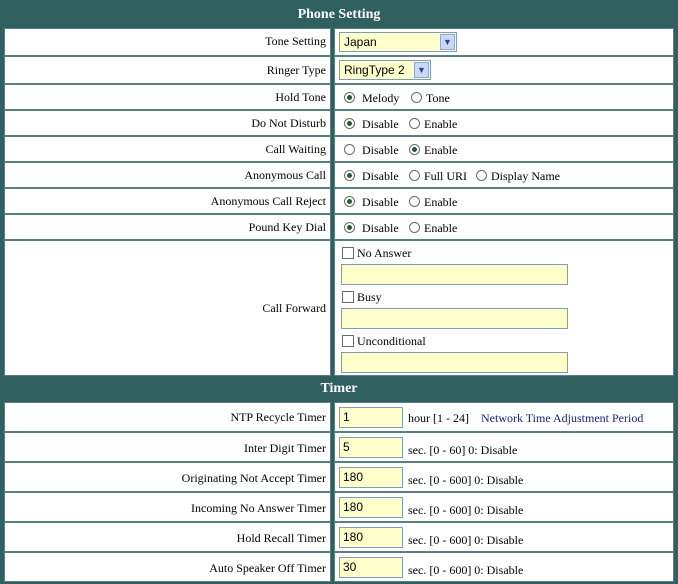 This screenshot has width=678, height=584. I want to click on incoming-no-answer-value: 180, so click(353, 507).